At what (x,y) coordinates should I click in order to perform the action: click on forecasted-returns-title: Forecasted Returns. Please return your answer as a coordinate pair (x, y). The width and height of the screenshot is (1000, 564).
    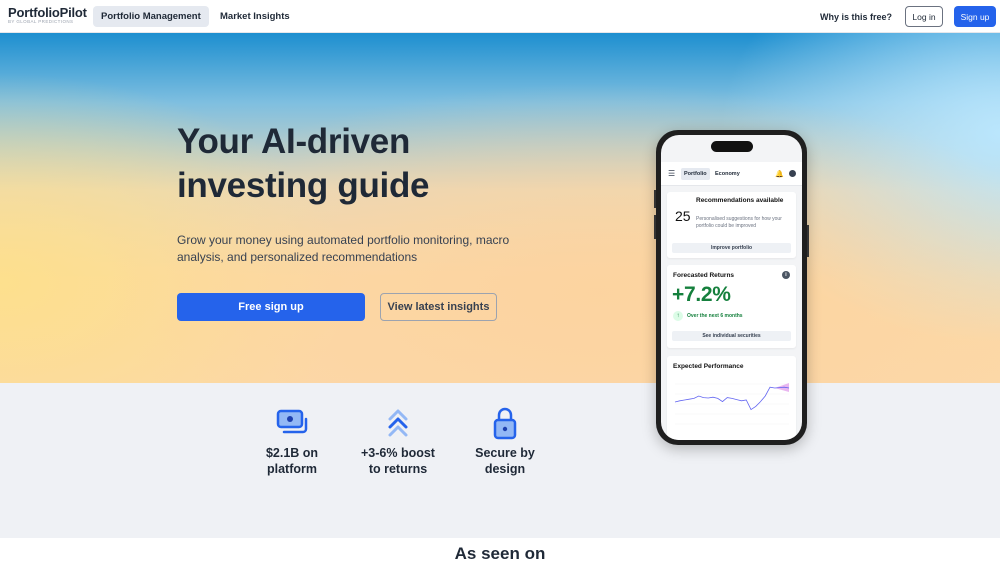
    Looking at the image, I should click on (704, 275).